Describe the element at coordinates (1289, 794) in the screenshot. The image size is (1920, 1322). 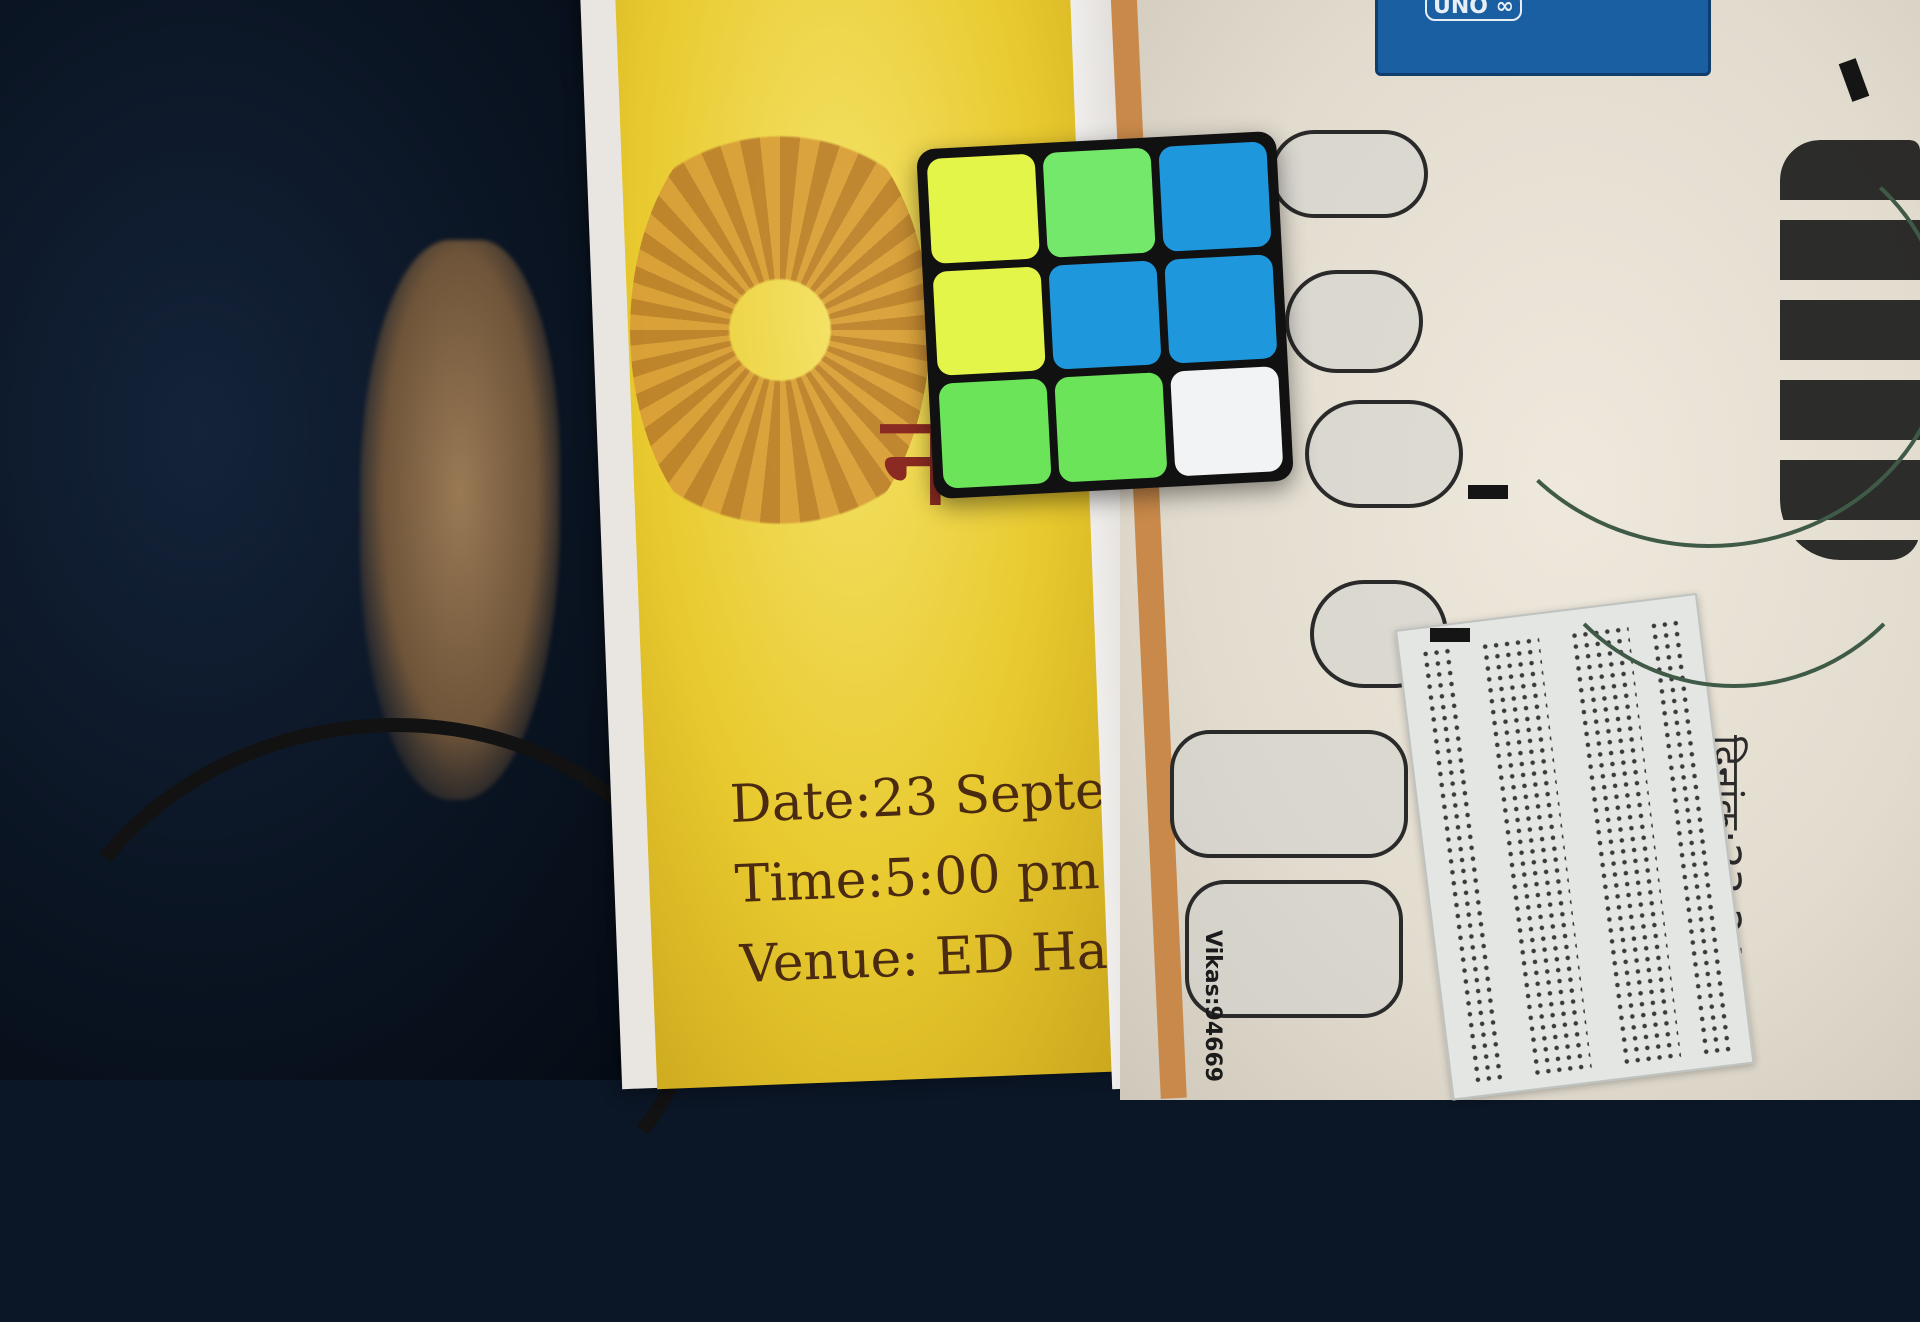
I see `drawn-palm` at that location.